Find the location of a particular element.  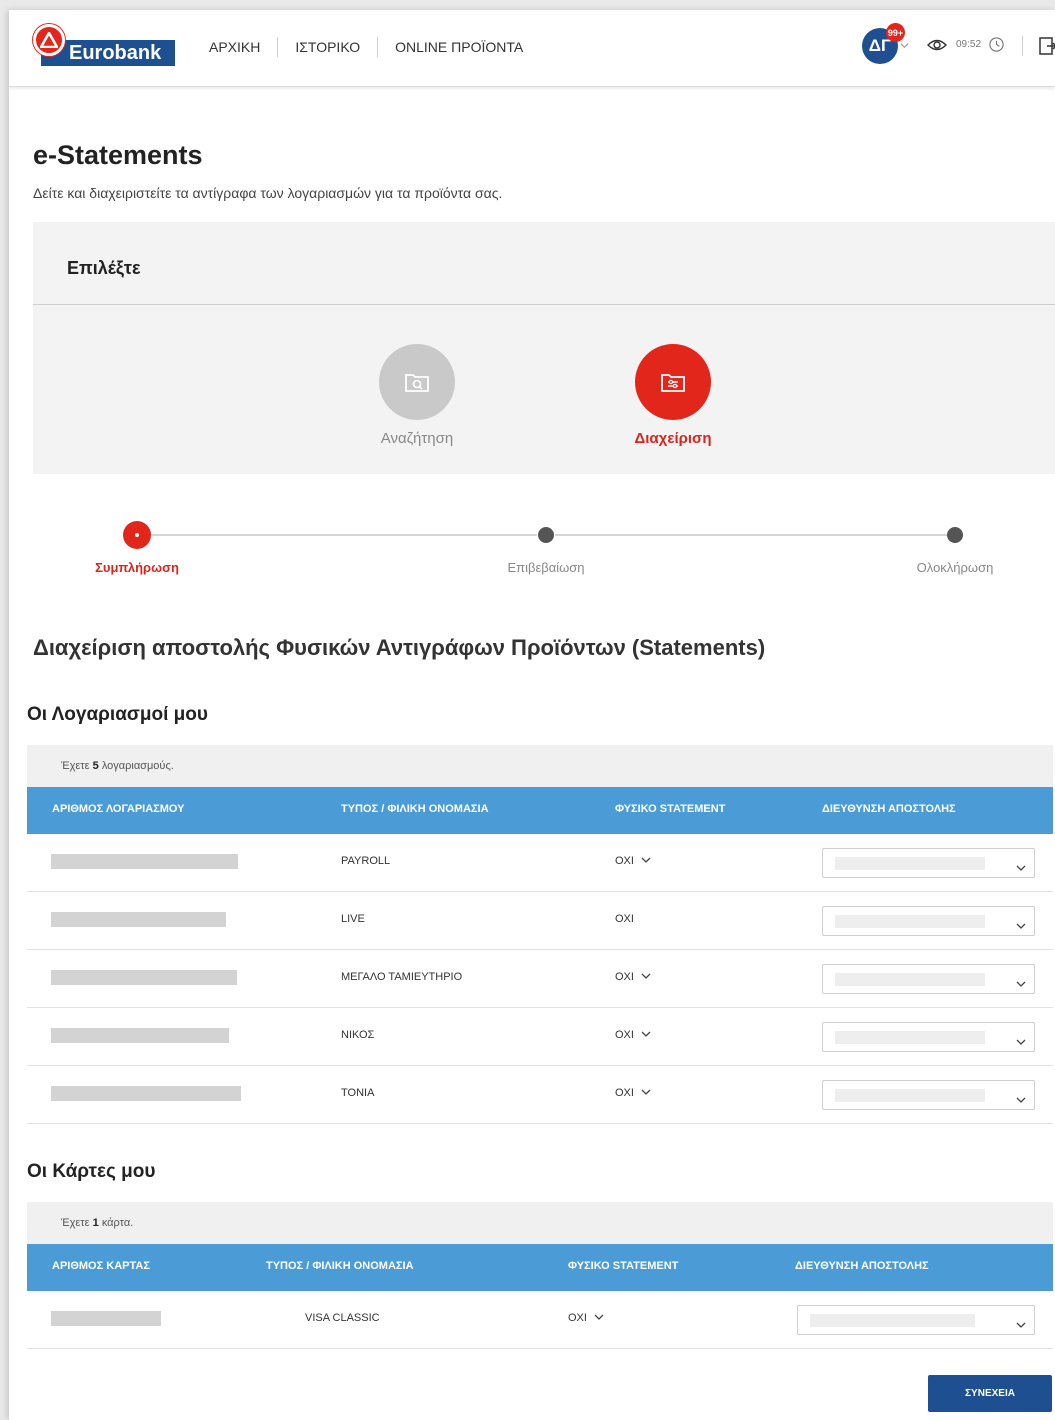

table-row: LIVE ΟΧΙ is located at coordinates (540, 921).